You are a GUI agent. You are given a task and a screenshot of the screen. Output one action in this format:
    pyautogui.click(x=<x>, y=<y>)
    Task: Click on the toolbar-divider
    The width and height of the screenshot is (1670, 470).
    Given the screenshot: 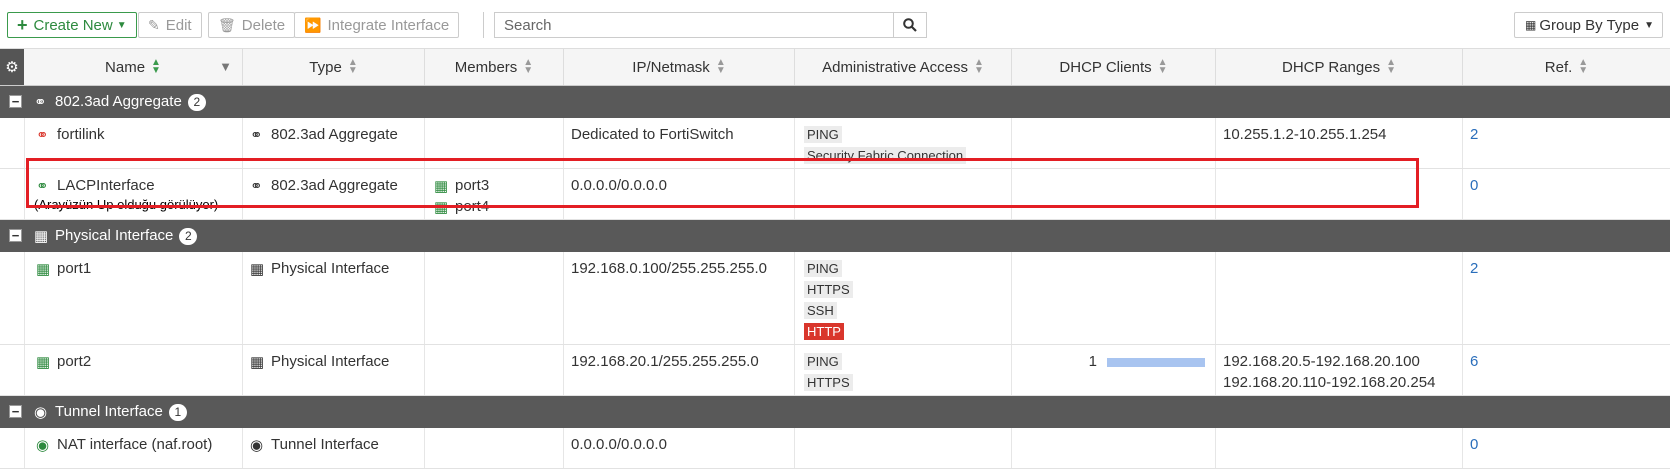 What is the action you would take?
    pyautogui.click(x=483, y=25)
    